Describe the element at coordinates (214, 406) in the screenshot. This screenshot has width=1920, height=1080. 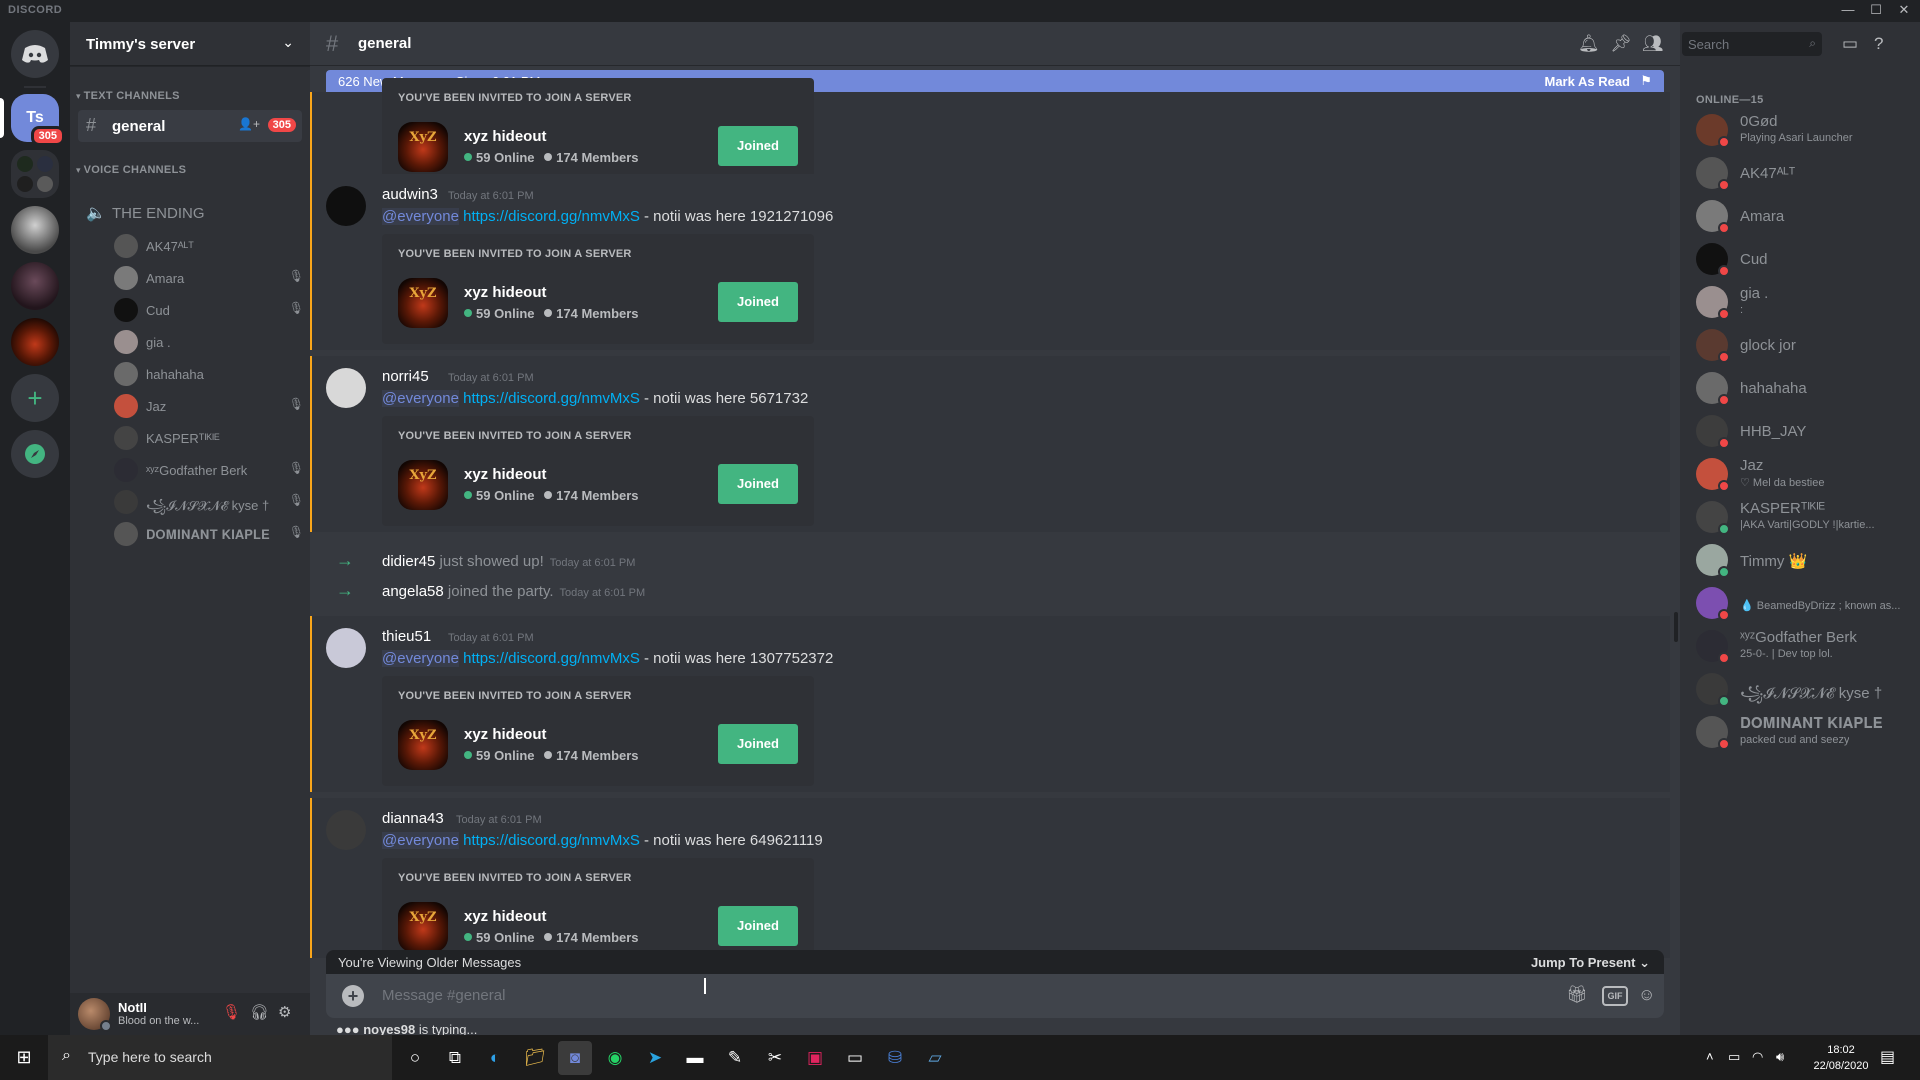
I see `voice-user: Jaz 🎙︎` at that location.